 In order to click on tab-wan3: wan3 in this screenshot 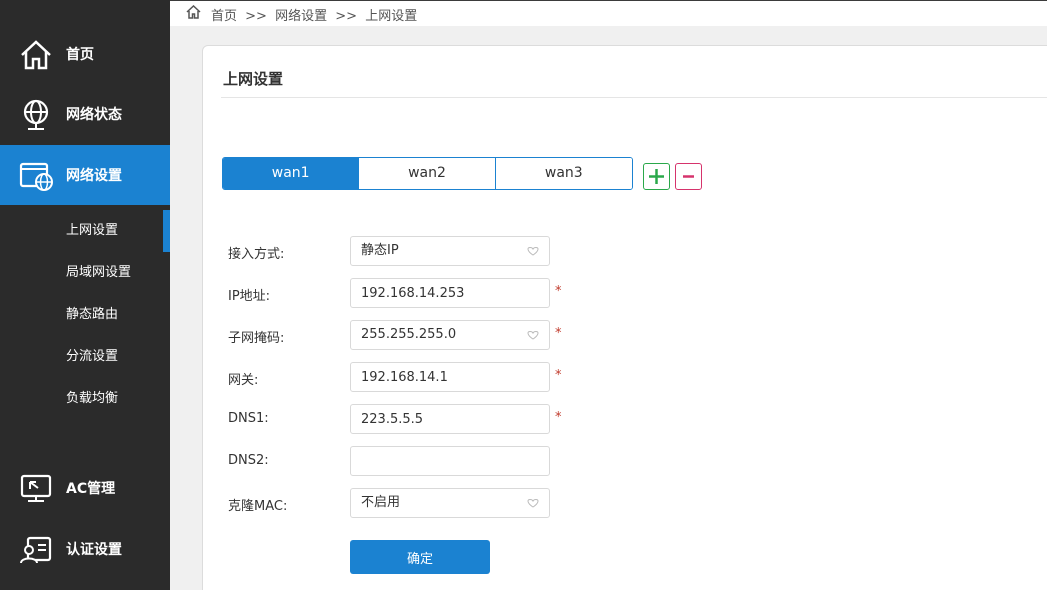, I will do `click(563, 173)`.